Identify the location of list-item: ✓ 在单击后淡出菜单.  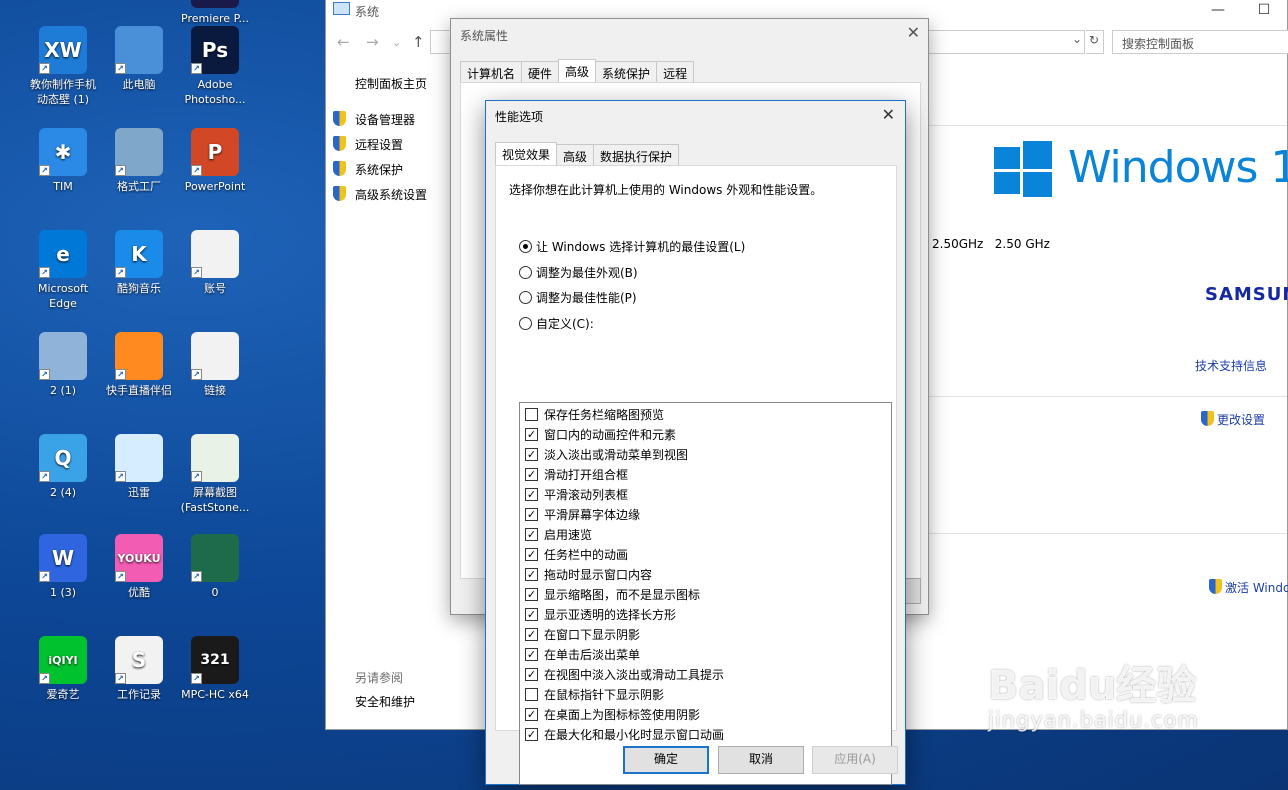
(582, 654).